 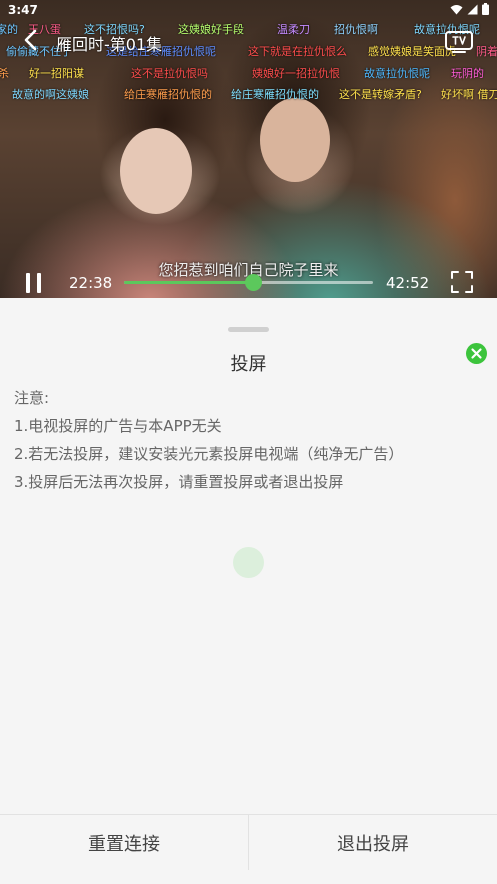 What do you see at coordinates (397, 73) in the screenshot?
I see `danmaku-item: 故意拉仇恨呢` at bounding box center [397, 73].